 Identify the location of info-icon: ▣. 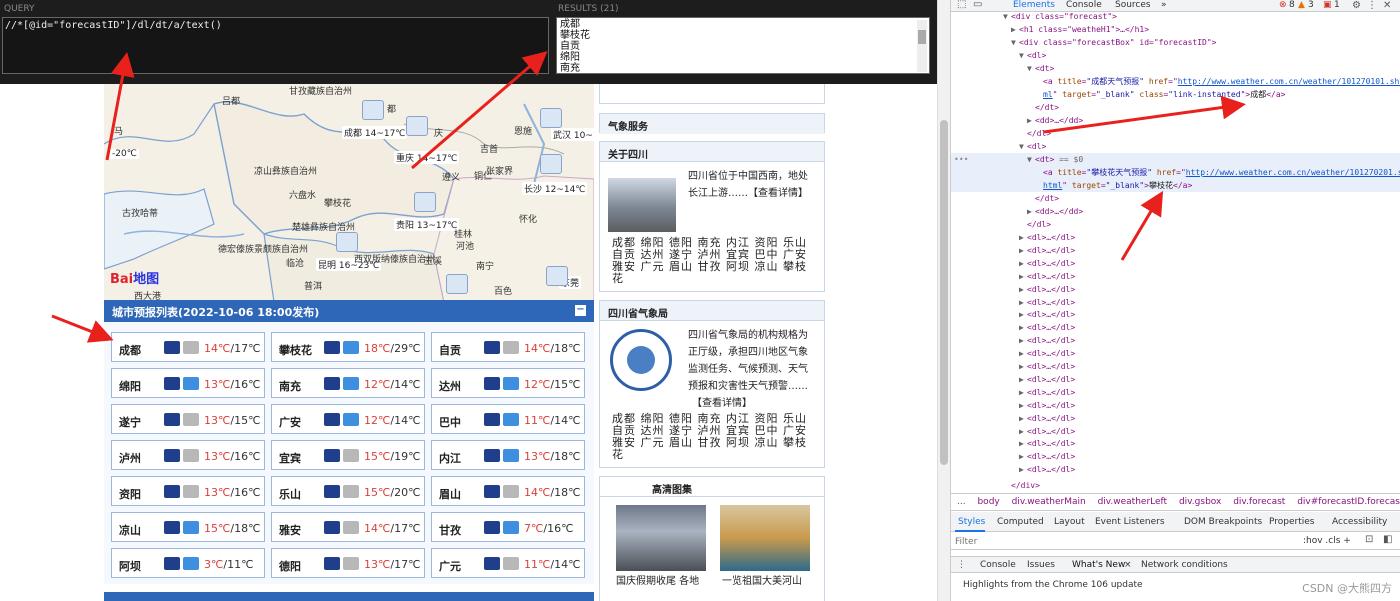
(1327, 5).